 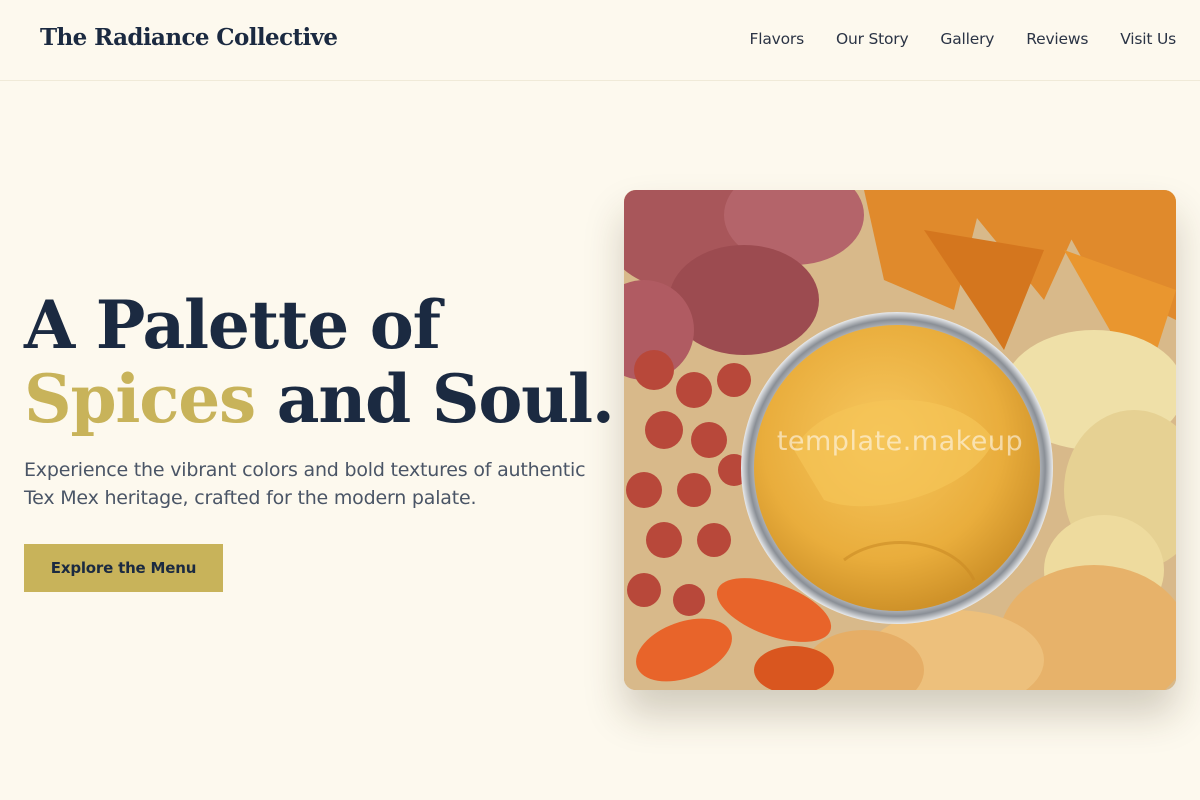 What do you see at coordinates (872, 39) in the screenshot?
I see `nav-link-our-story: Our Story` at bounding box center [872, 39].